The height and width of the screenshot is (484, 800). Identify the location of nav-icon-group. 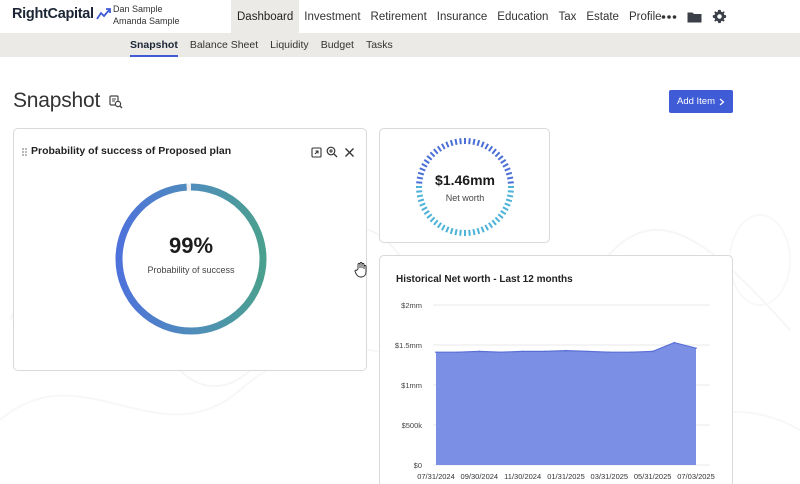
(694, 16).